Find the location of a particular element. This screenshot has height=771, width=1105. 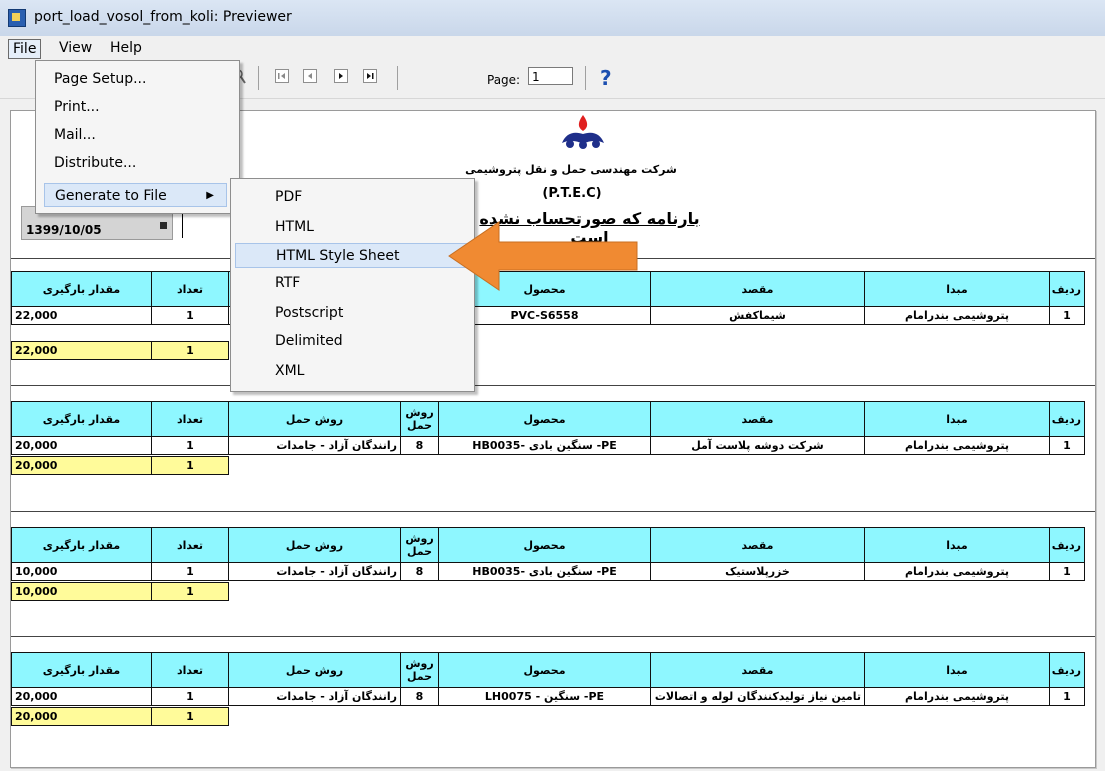

help-icon: ? is located at coordinates (610, 78).